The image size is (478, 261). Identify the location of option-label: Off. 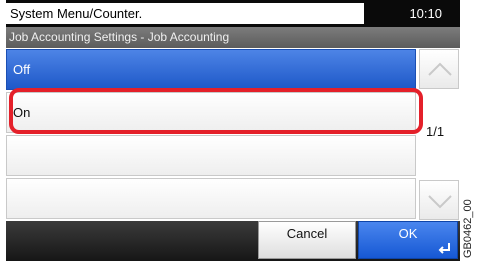
(22, 69).